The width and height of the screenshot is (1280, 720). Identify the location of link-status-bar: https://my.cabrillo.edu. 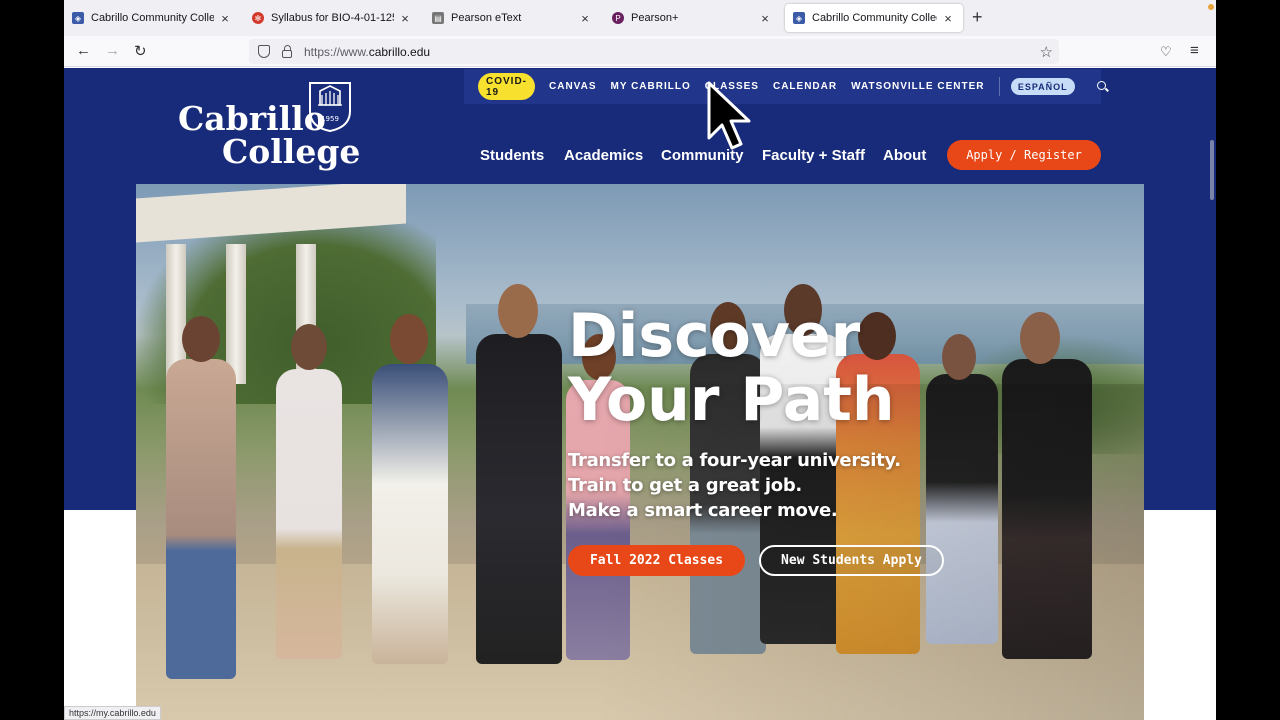
(112, 713).